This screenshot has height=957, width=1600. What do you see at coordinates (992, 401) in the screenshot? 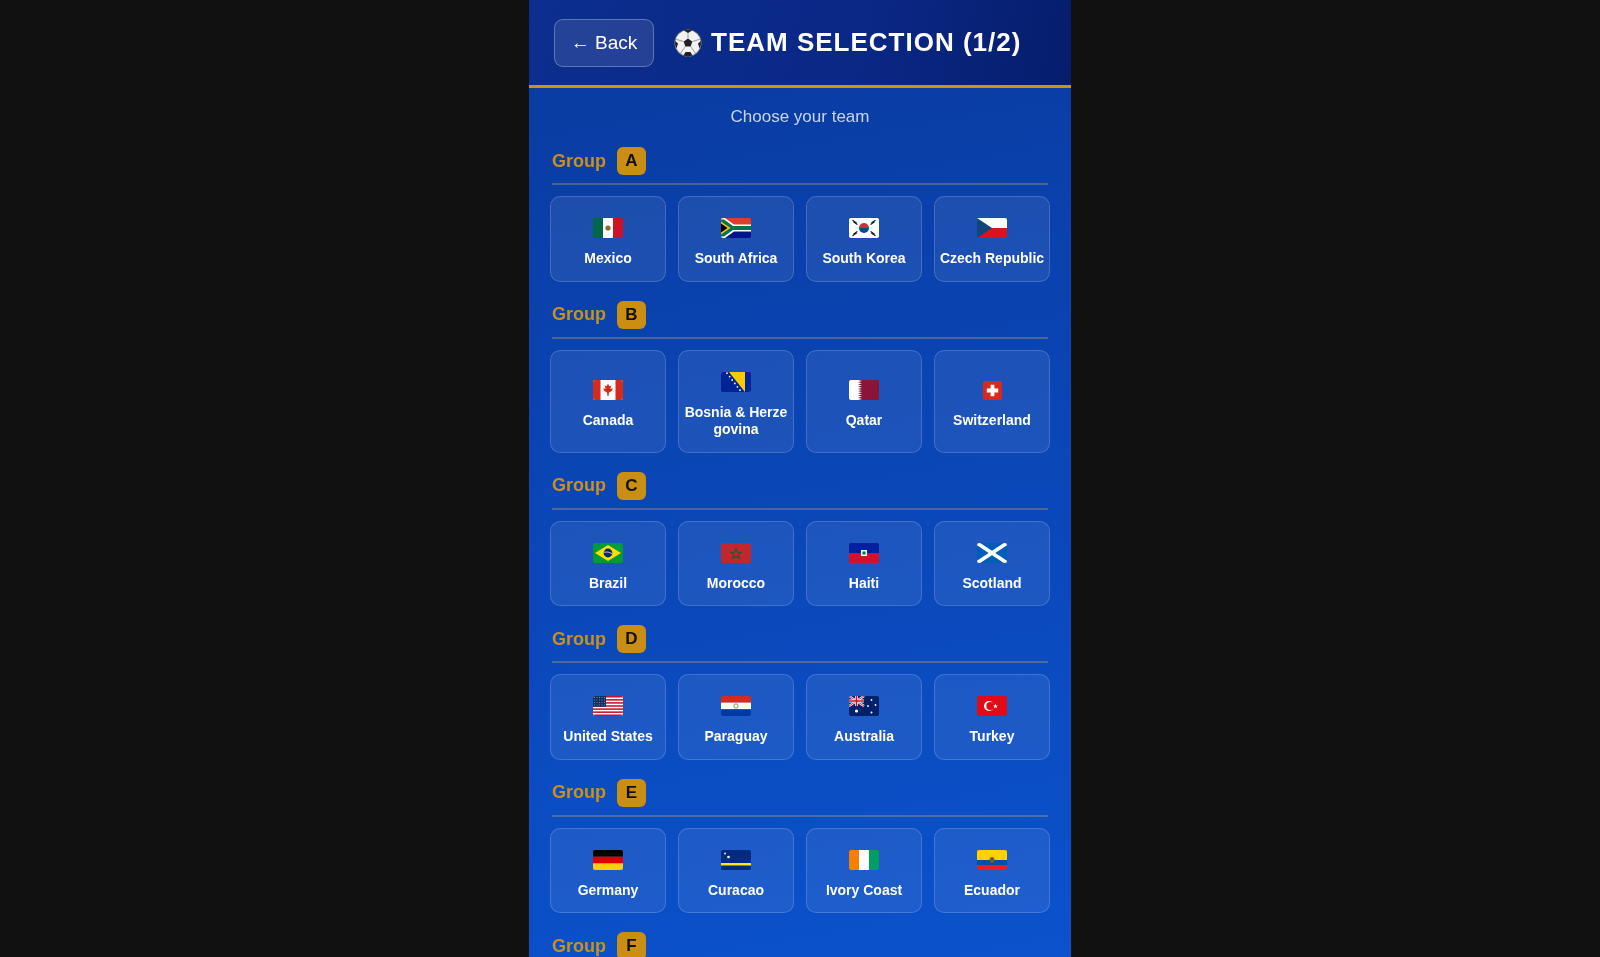
I see `team-card: Switzerland` at bounding box center [992, 401].